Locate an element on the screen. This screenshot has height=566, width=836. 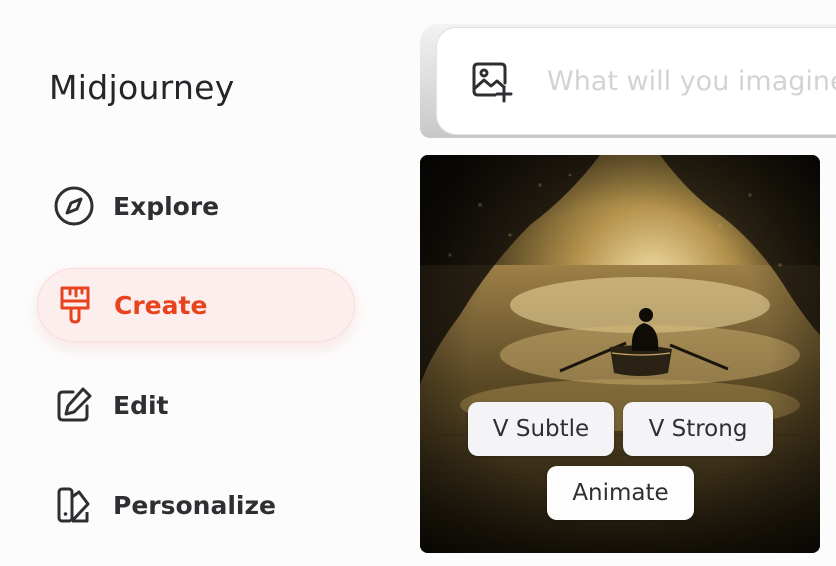
pencil-square-icon is located at coordinates (74, 405).